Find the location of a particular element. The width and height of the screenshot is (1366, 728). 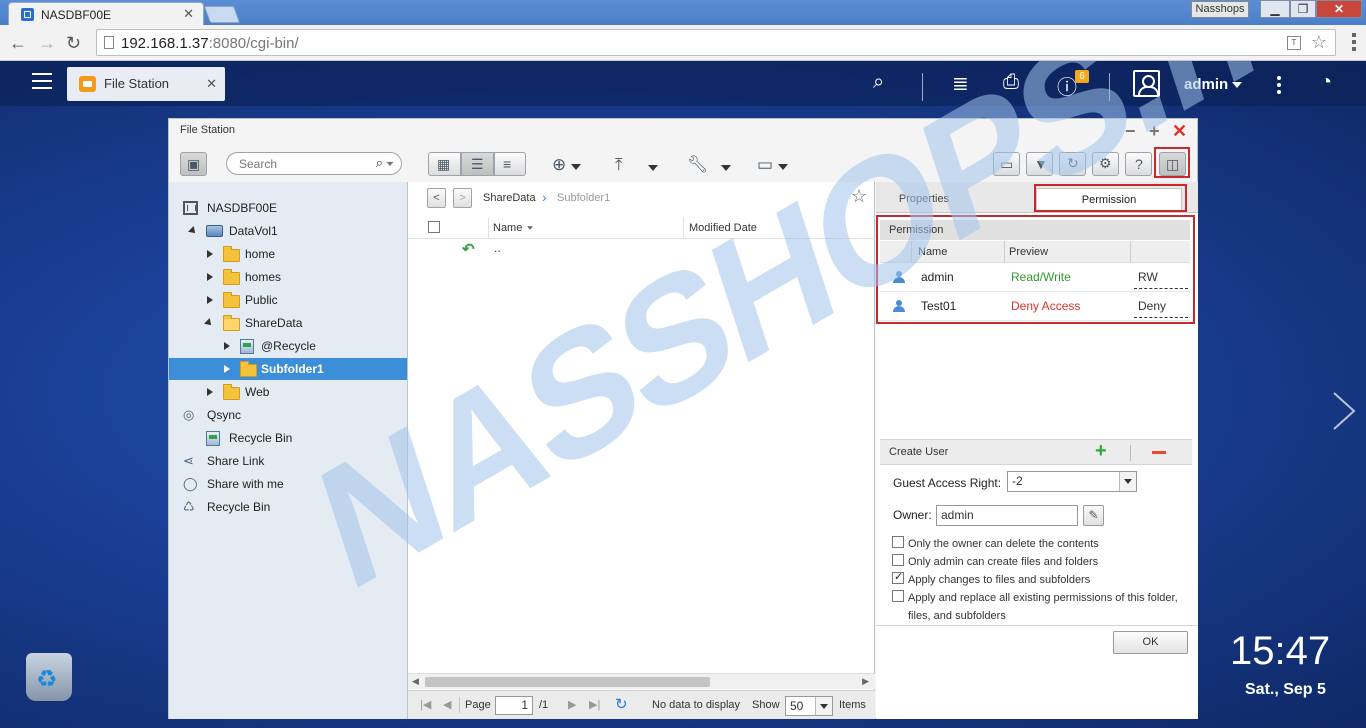

tree-node-sharedata: ShareData is located at coordinates (288, 323).